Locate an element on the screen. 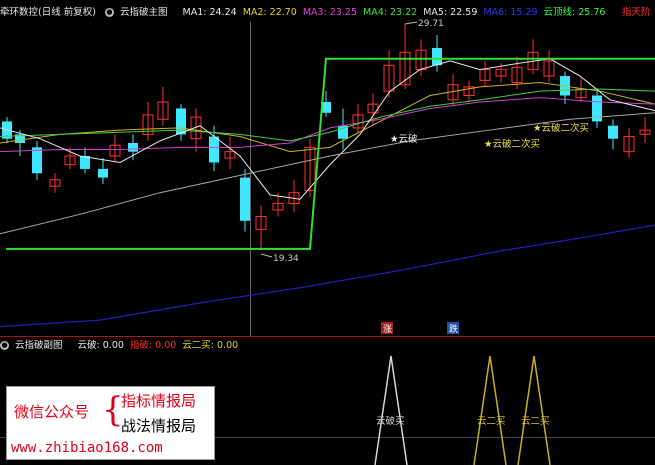  ma-legend-item: MA6: 15.29 is located at coordinates (510, 12).